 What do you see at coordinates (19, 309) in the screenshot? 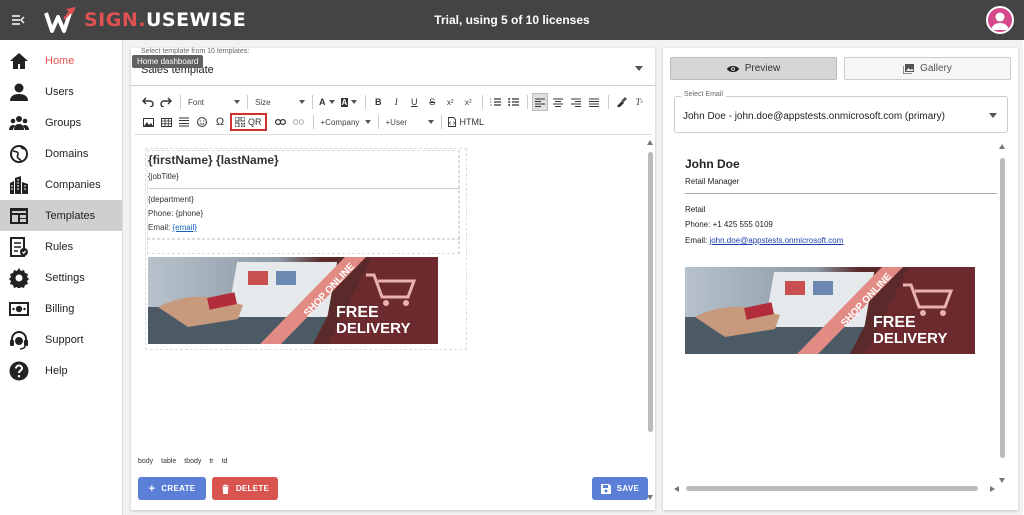
I see `billing-icon` at bounding box center [19, 309].